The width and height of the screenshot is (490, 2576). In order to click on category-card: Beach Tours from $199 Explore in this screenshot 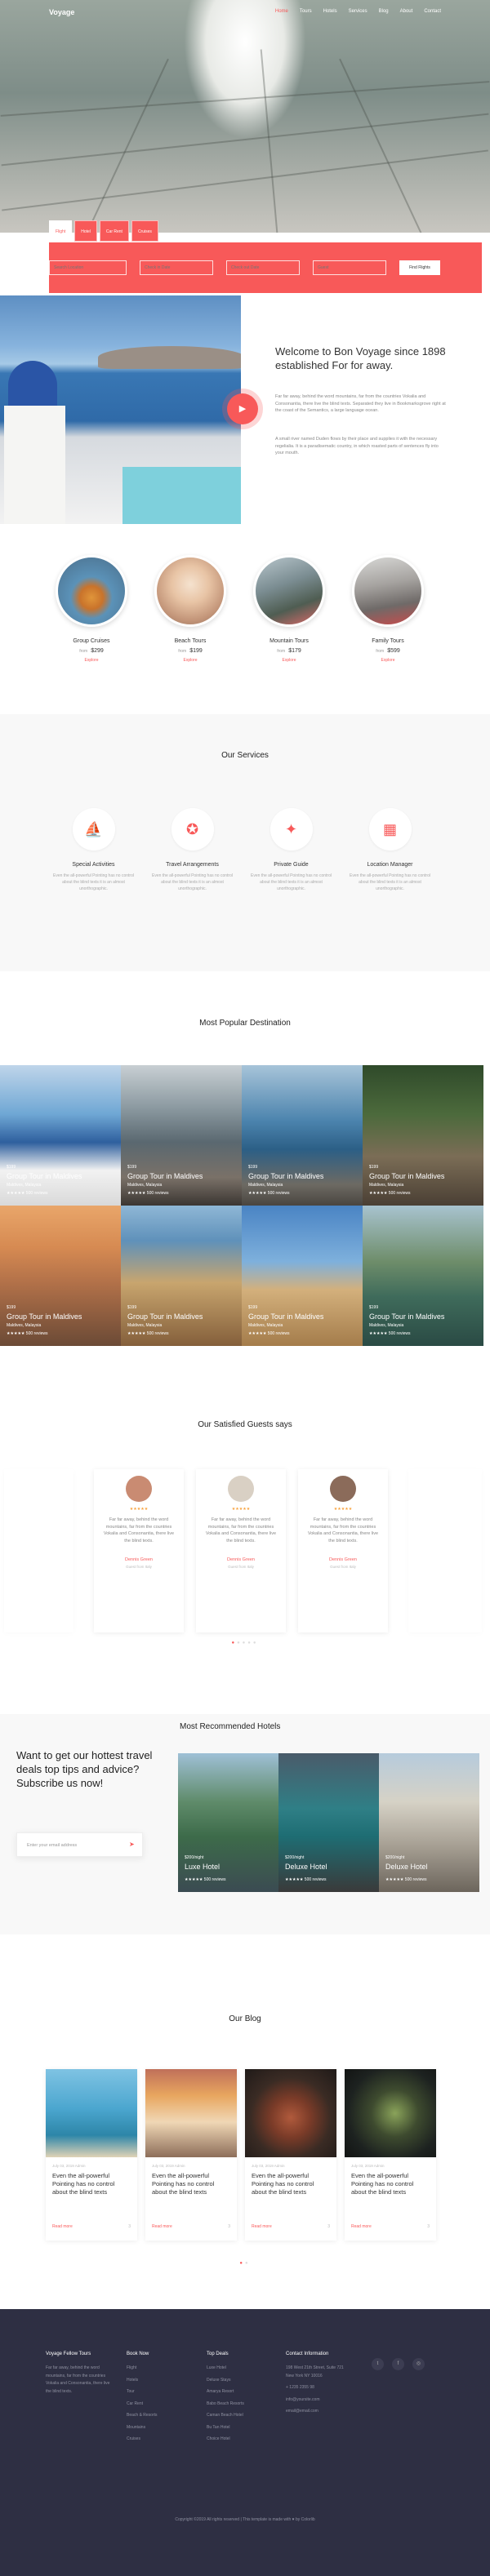, I will do `click(190, 609)`.